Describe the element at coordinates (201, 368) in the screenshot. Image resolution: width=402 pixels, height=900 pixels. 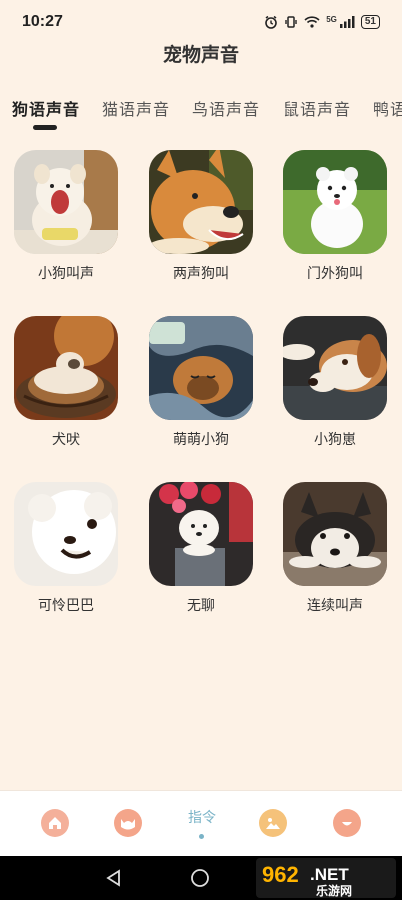
I see `brown-puppy-under-blanket-image` at that location.